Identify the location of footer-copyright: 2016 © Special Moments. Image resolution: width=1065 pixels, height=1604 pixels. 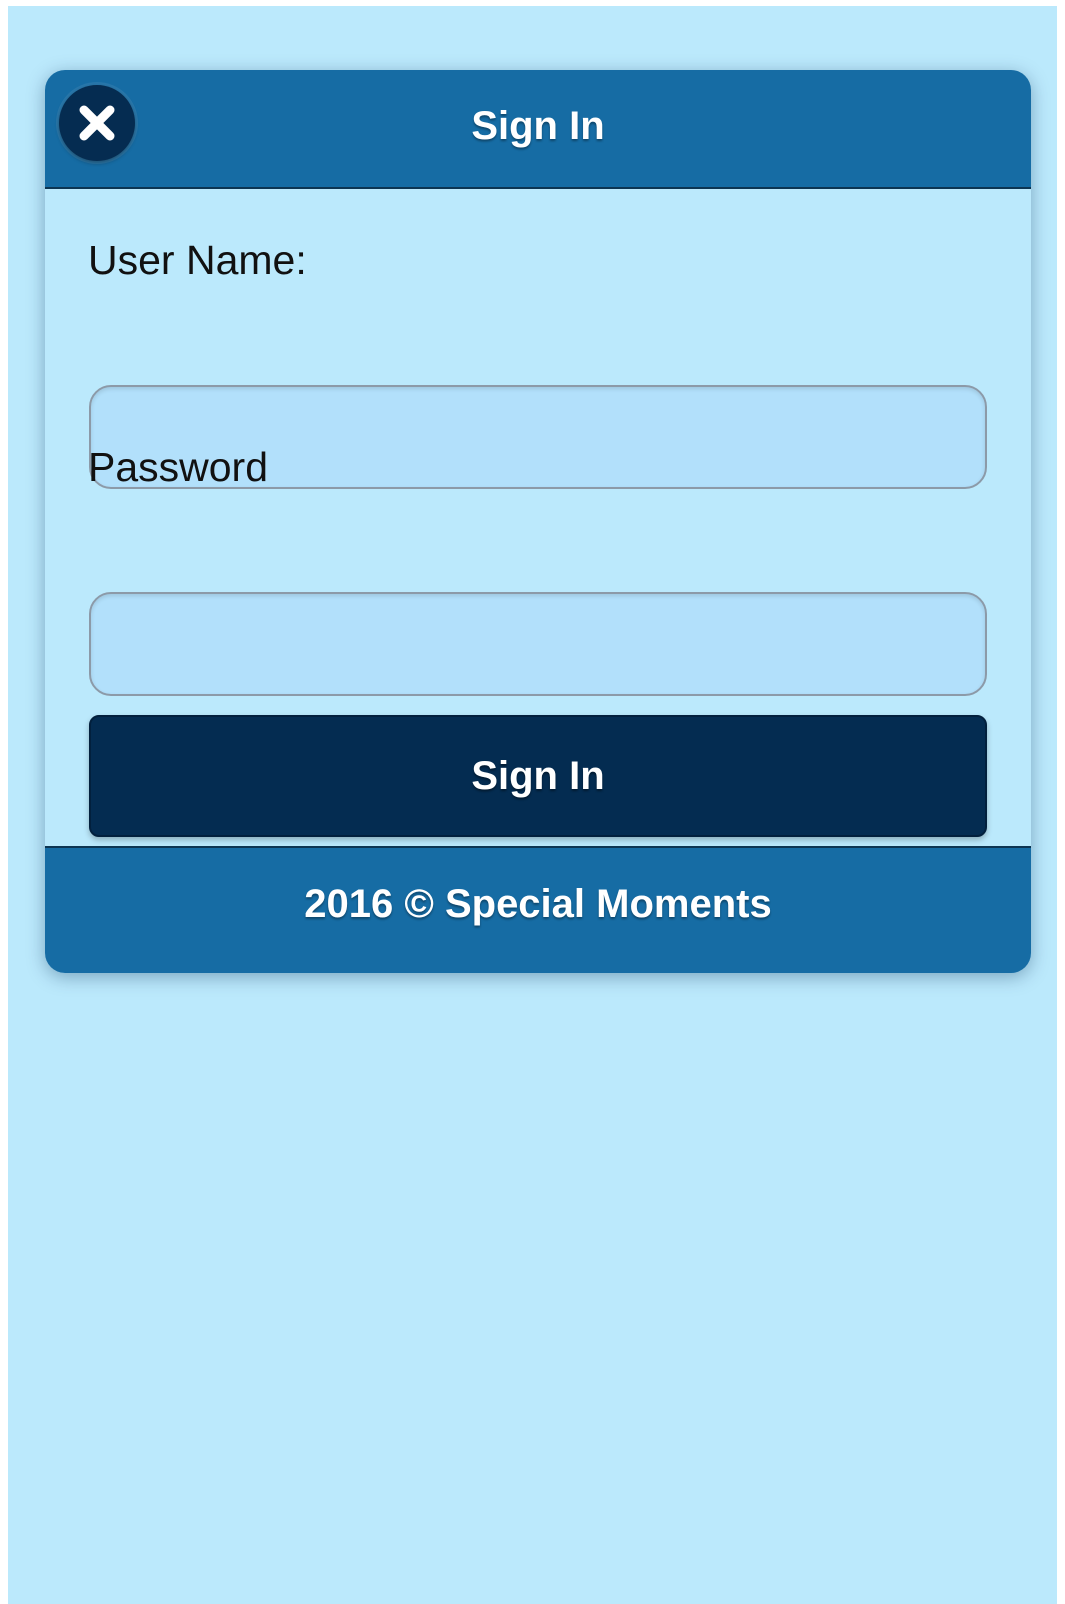
(538, 904).